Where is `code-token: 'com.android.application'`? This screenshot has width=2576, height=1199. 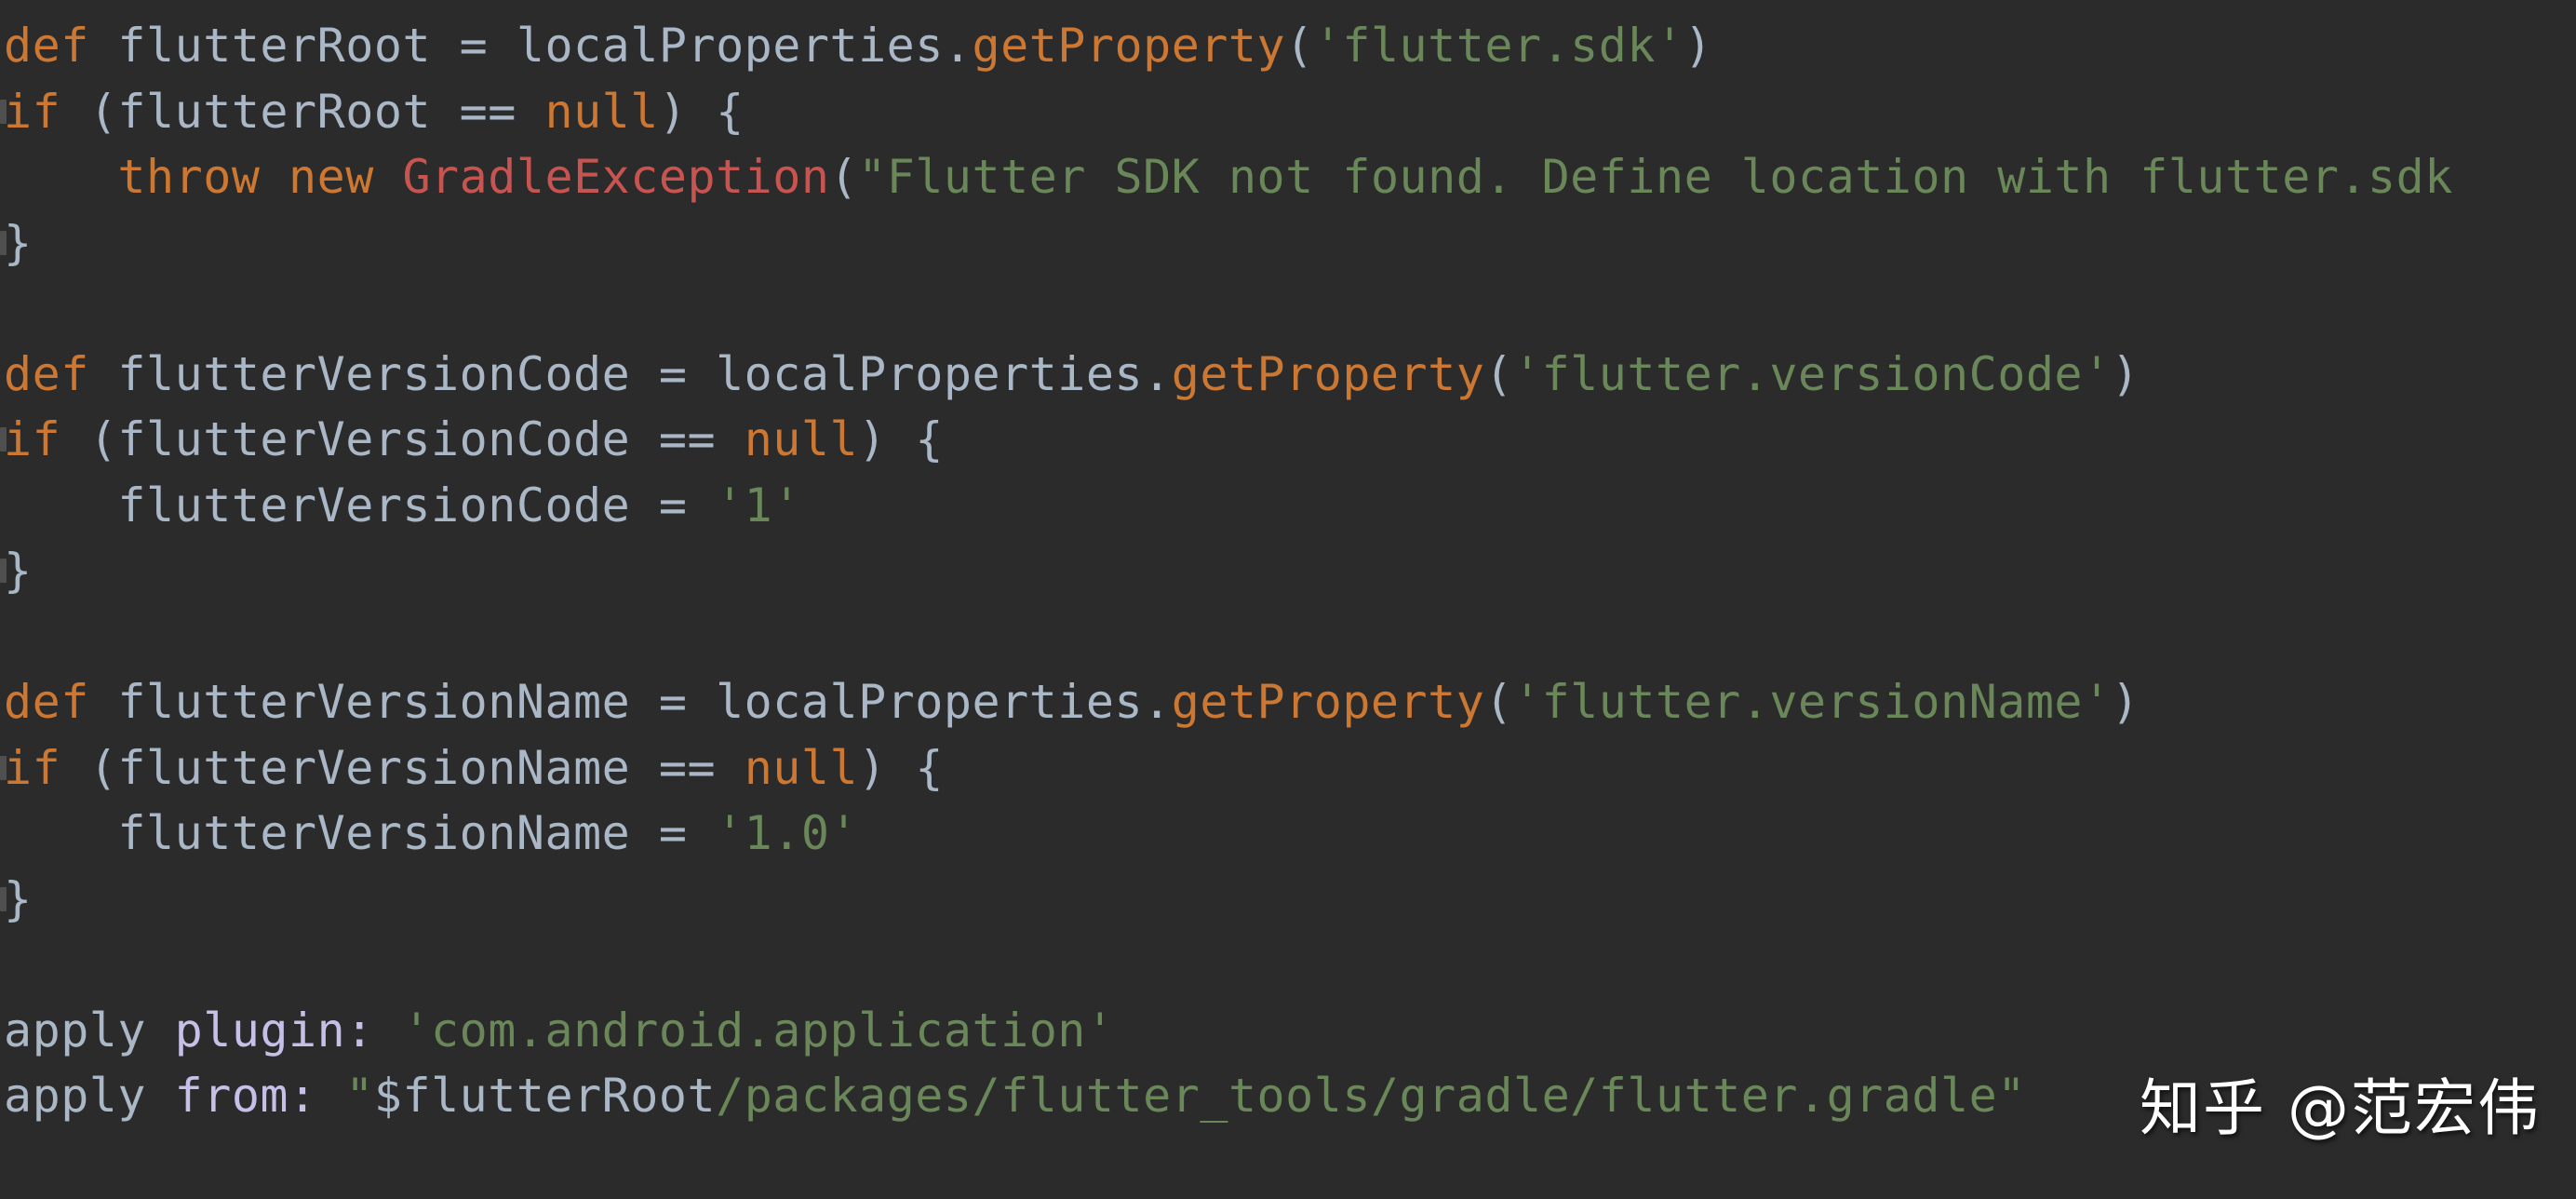
code-token: 'com.android.application' is located at coordinates (758, 1030).